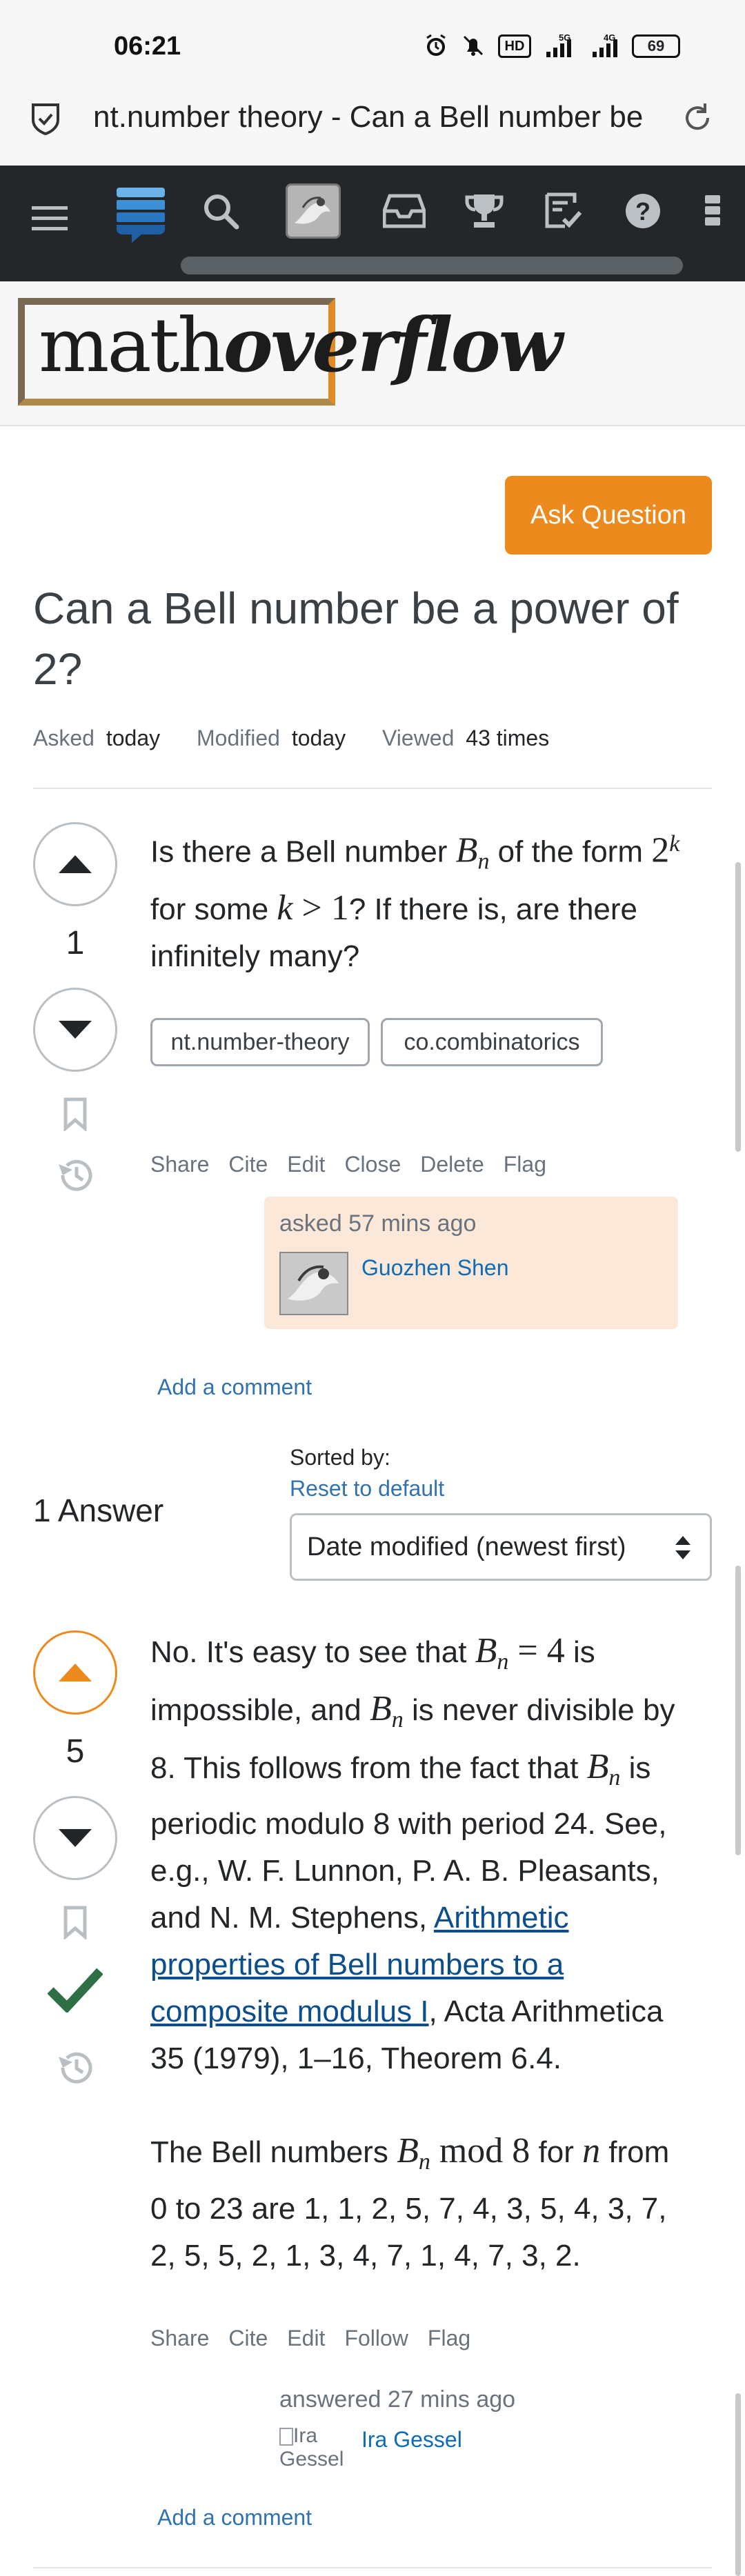  I want to click on ask-question-button: Ask Question, so click(608, 515).